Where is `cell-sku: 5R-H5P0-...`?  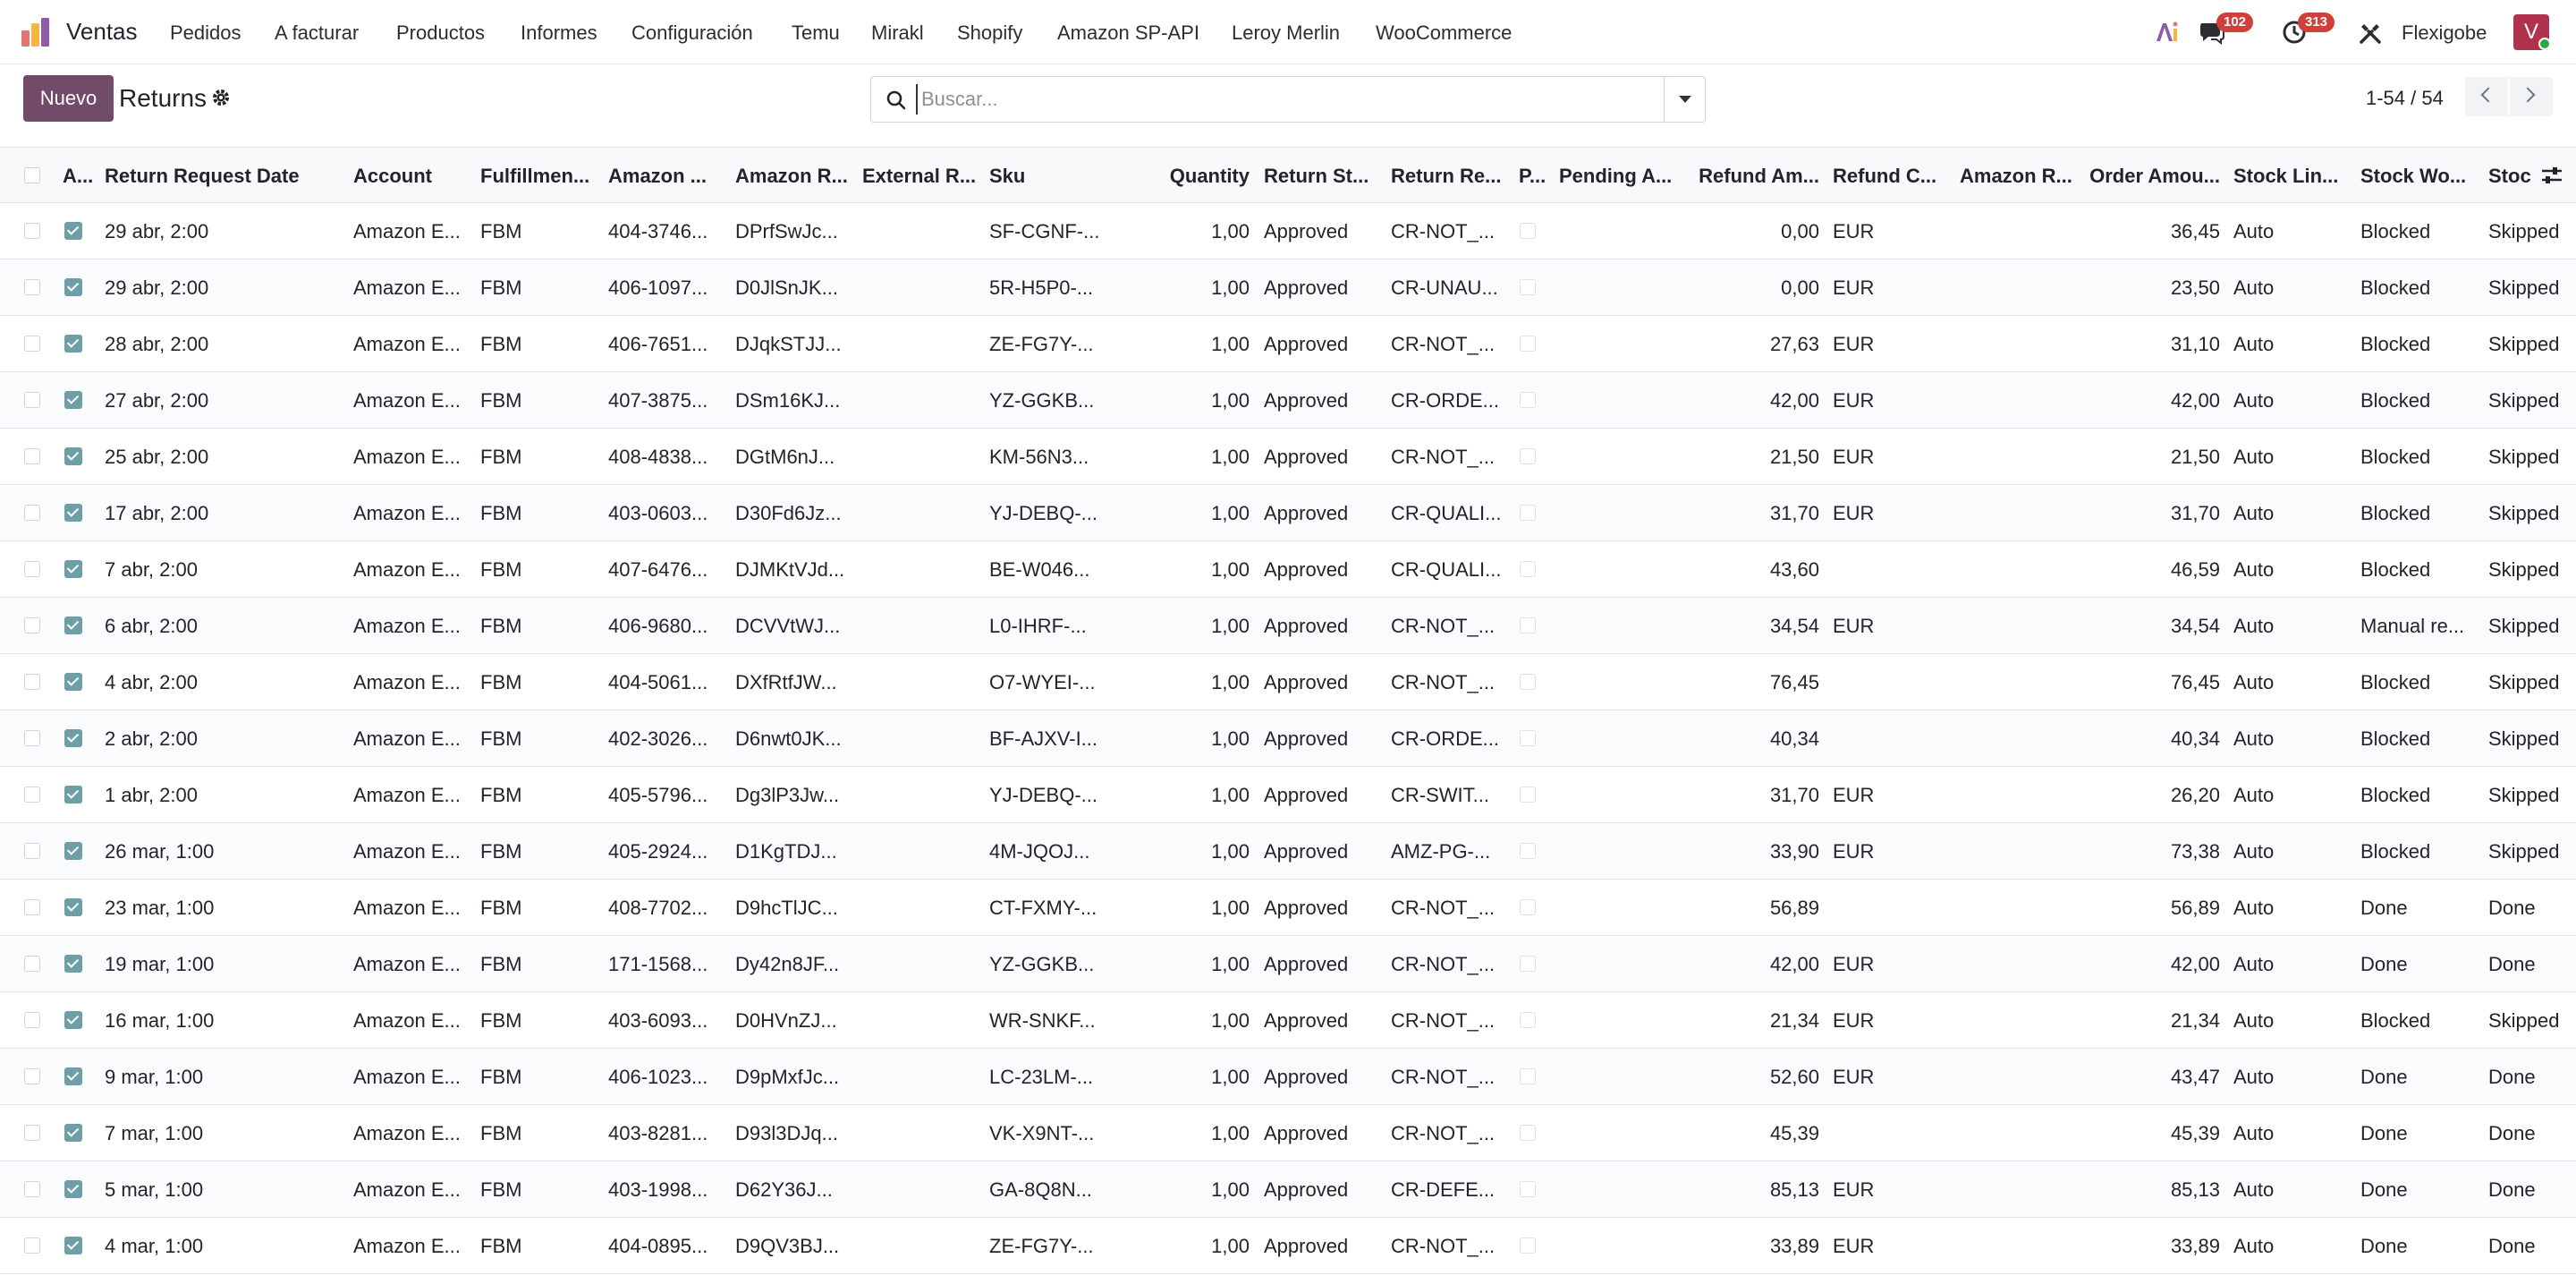
cell-sku: 5R-H5P0-... is located at coordinates (1041, 287).